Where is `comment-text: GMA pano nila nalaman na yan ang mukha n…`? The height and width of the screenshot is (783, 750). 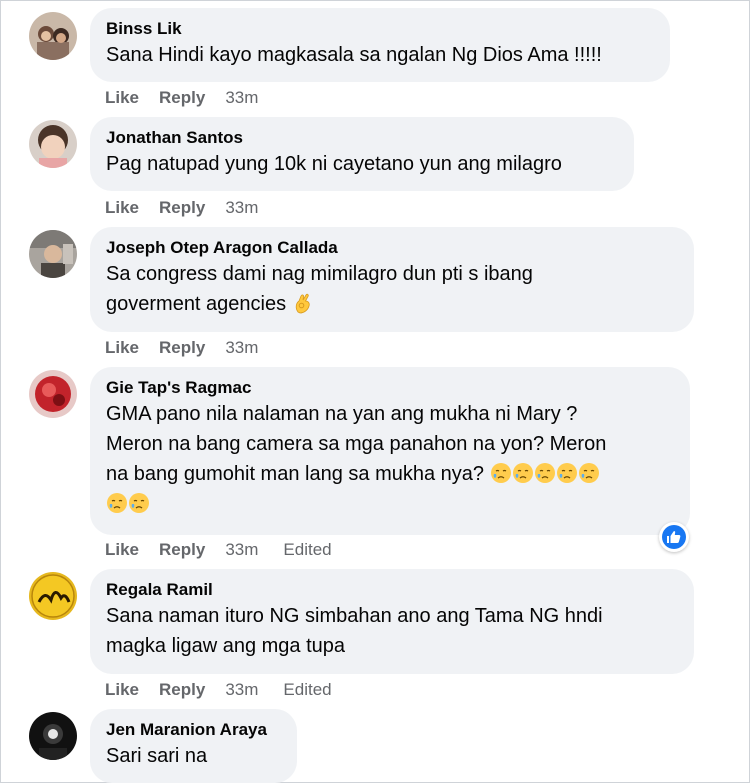
comment-text: GMA pano nila nalaman na yan ang mukha n… is located at coordinates (390, 459).